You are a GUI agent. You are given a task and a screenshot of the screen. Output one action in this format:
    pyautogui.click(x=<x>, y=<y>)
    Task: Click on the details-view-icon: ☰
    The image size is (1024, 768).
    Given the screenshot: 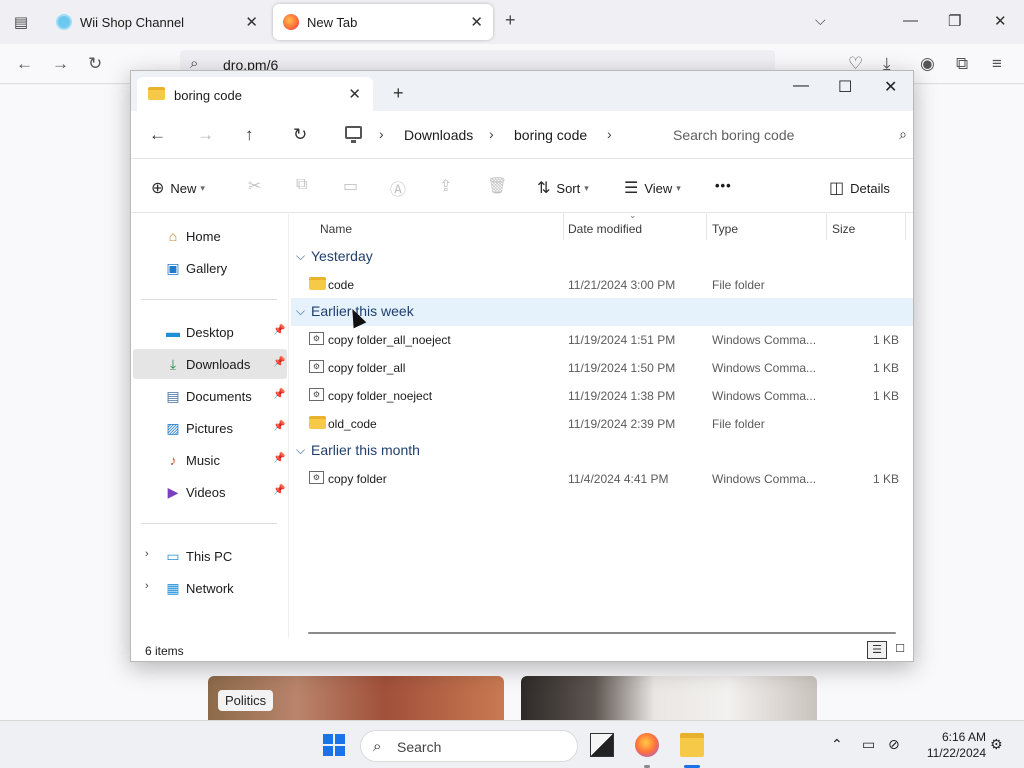 What is the action you would take?
    pyautogui.click(x=877, y=650)
    